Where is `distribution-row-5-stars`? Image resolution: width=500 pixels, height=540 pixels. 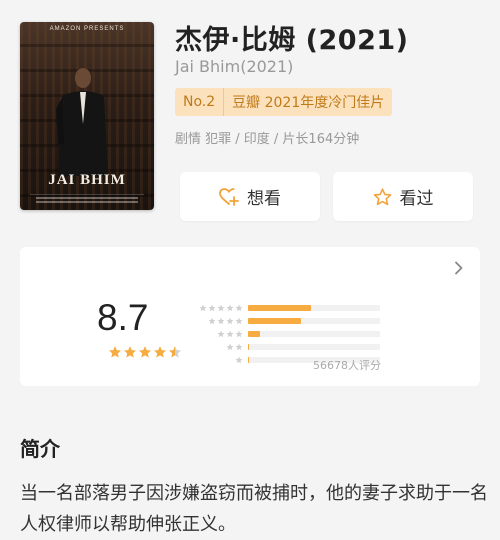
distribution-row-5-stars is located at coordinates (293, 307).